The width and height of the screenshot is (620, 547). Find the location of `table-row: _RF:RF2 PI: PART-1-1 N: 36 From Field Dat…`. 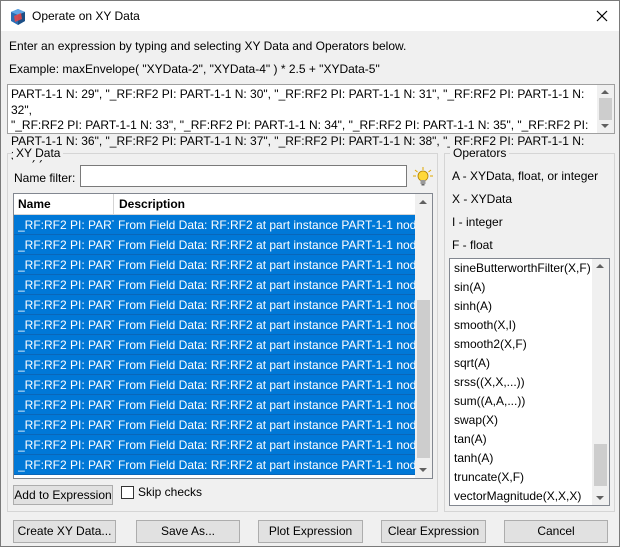

table-row: _RF:RF2 PI: PART-1-1 N: 36 From Field Dat… is located at coordinates (215, 365).